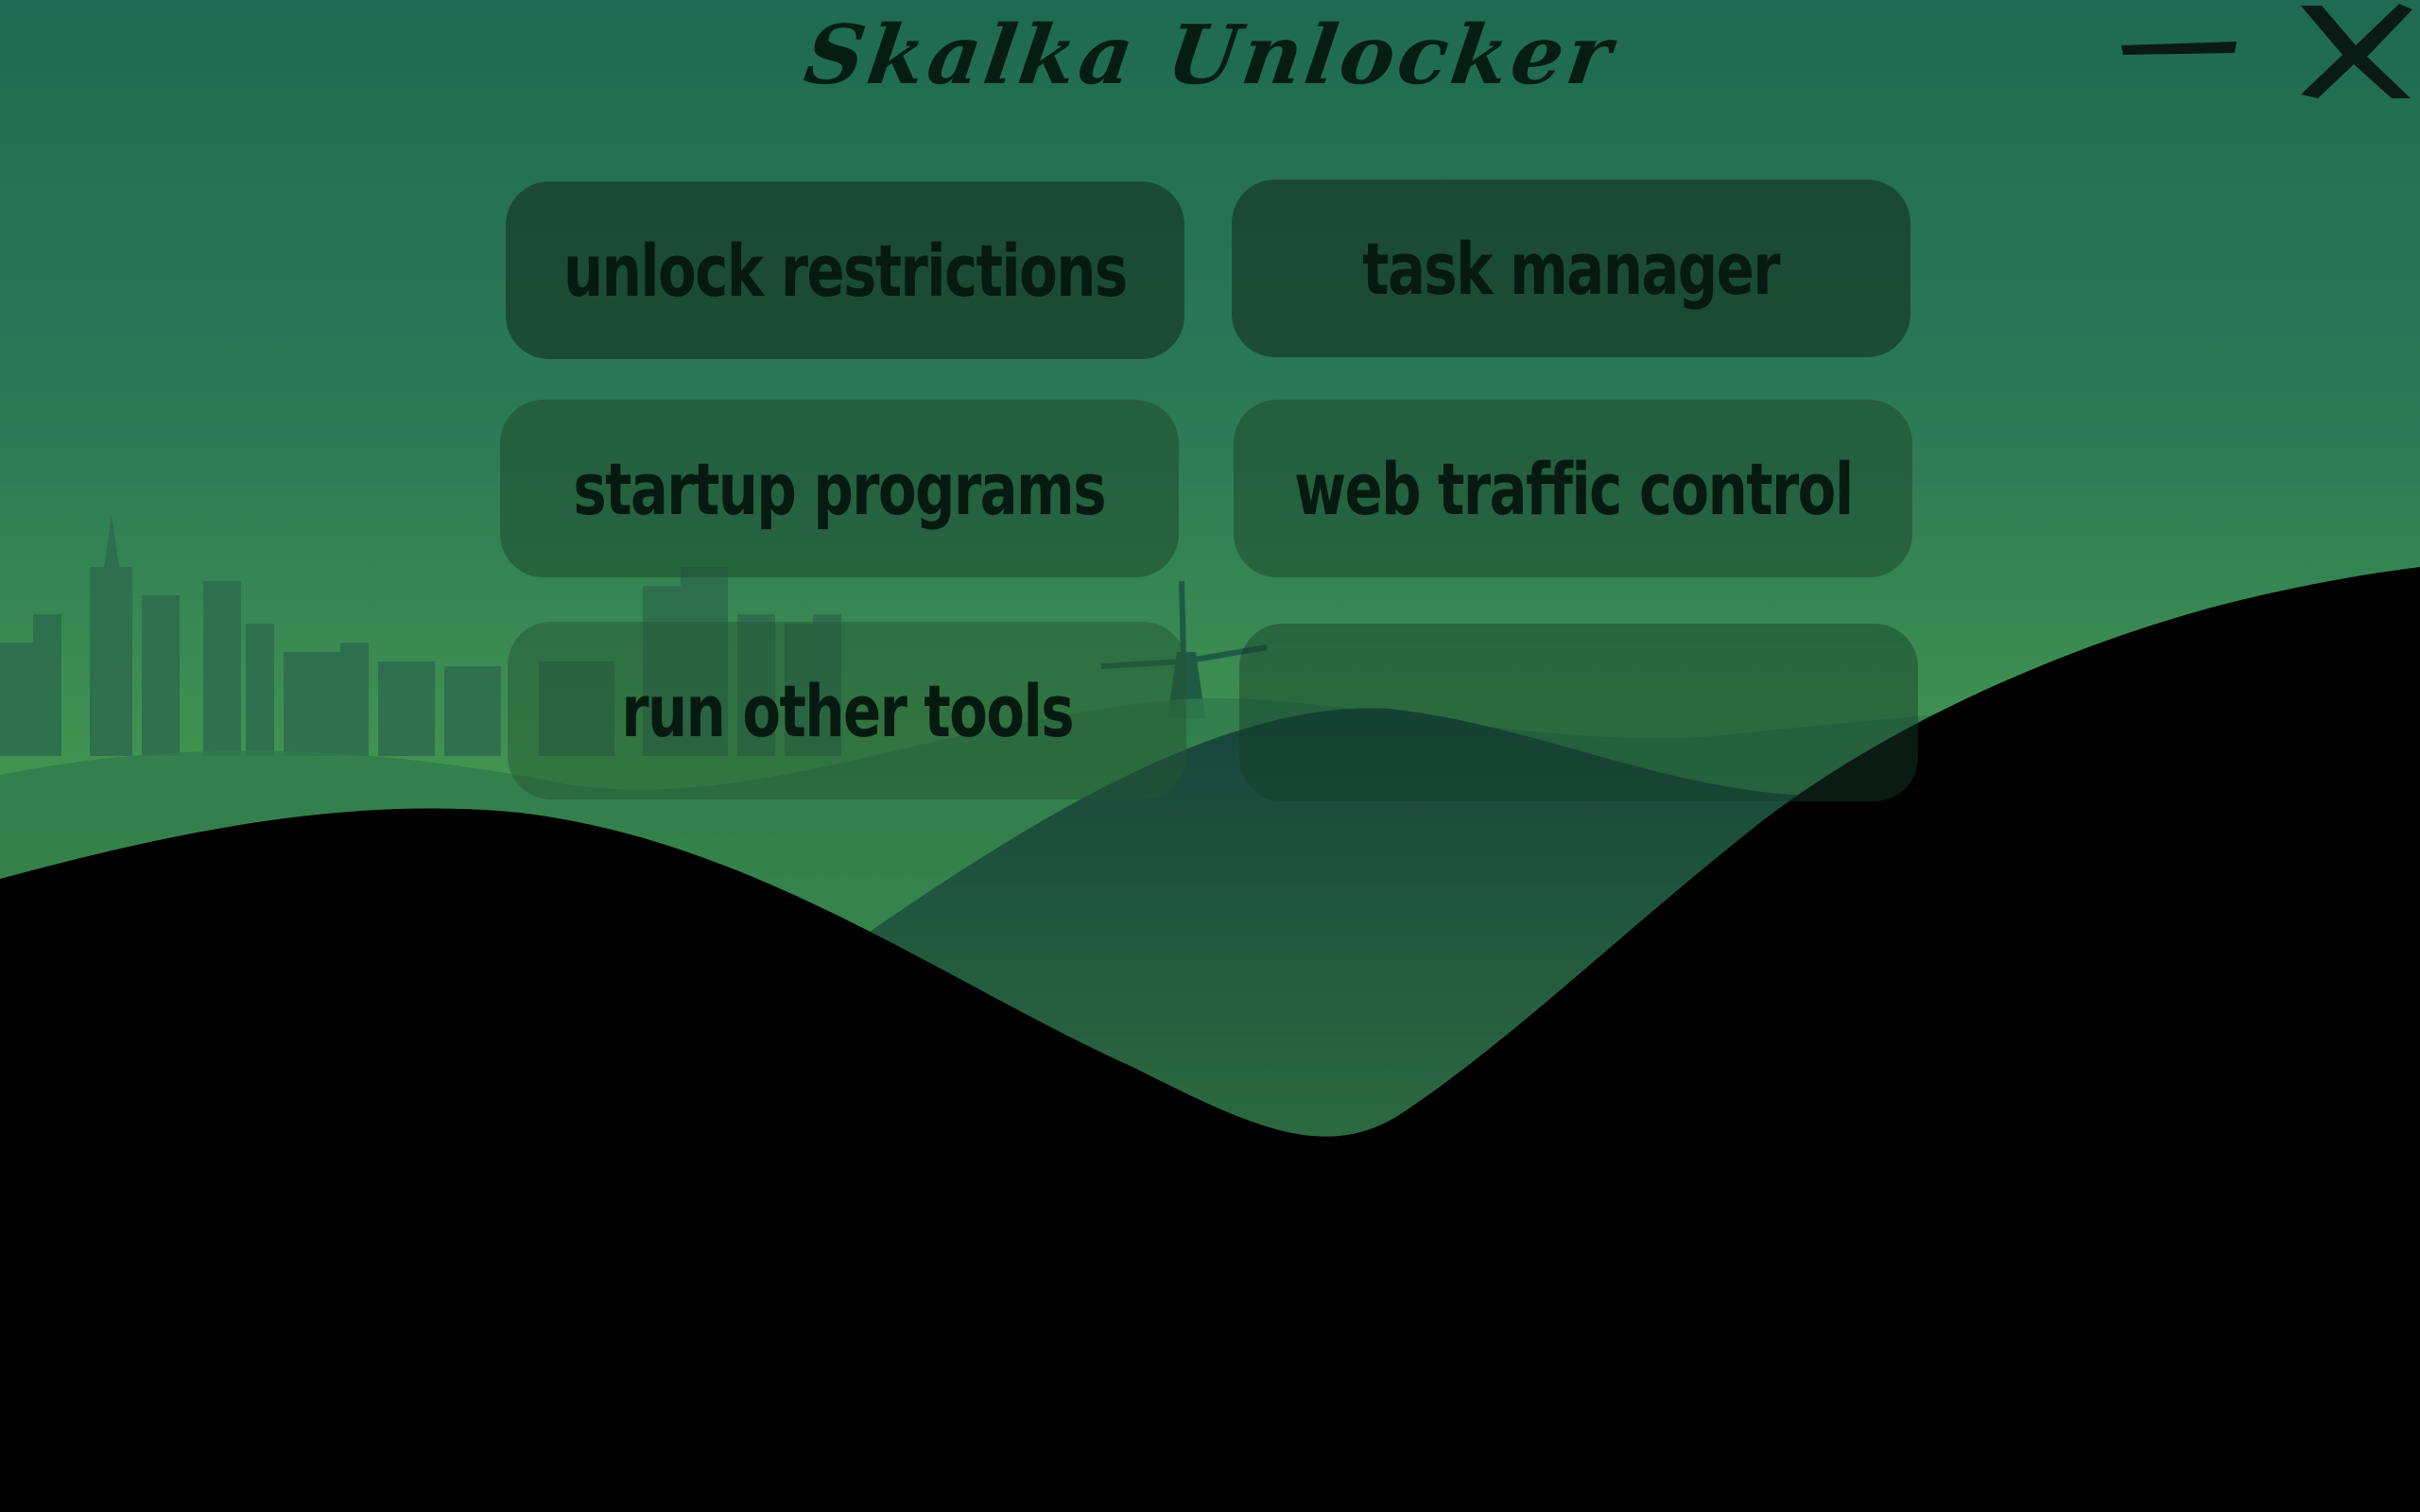 This screenshot has width=2420, height=1512. I want to click on minimize-icon, so click(2179, 48).